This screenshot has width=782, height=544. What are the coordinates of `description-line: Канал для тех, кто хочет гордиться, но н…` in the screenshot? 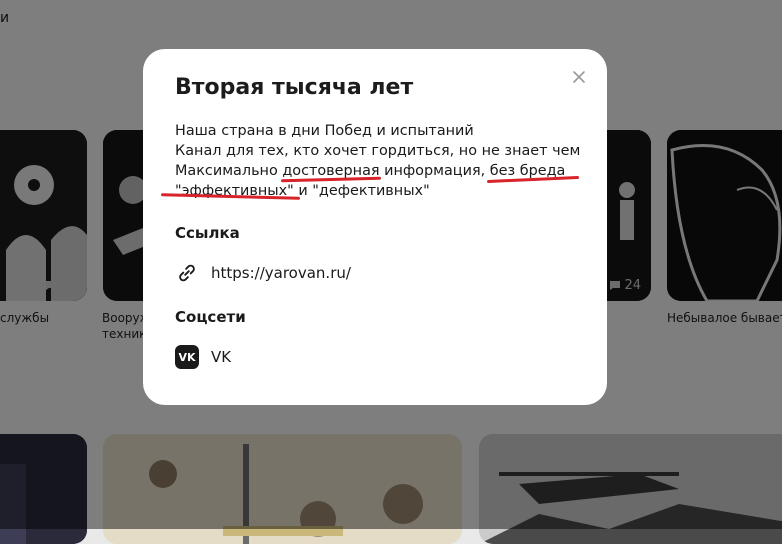 It's located at (378, 151).